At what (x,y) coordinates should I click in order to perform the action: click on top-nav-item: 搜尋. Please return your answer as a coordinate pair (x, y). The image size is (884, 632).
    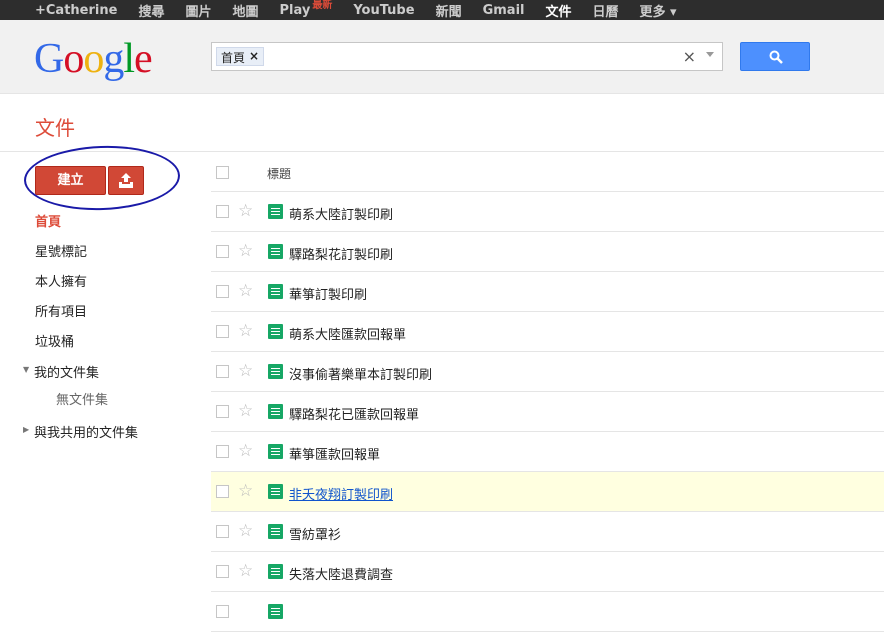
    Looking at the image, I should click on (151, 10).